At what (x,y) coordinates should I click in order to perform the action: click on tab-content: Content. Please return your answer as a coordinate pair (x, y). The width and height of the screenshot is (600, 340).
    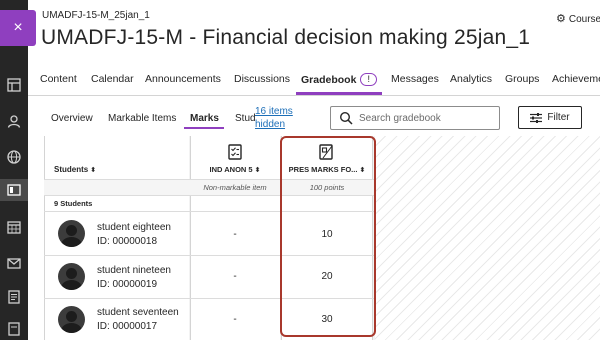
    Looking at the image, I should click on (58, 79).